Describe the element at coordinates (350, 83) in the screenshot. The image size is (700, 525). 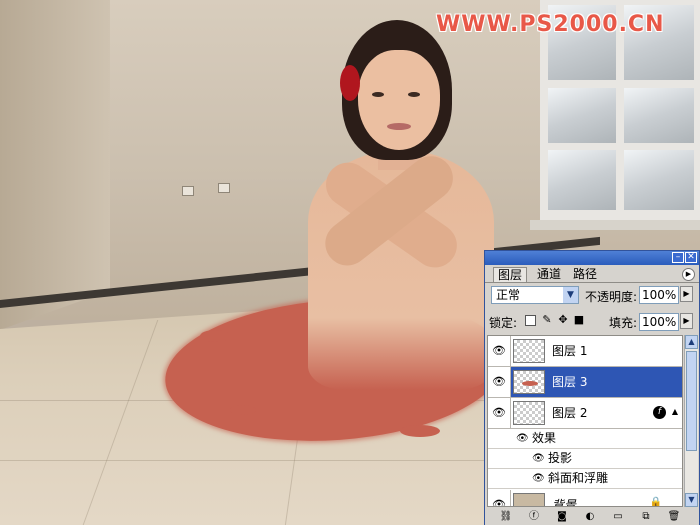
I see `red-flower` at that location.